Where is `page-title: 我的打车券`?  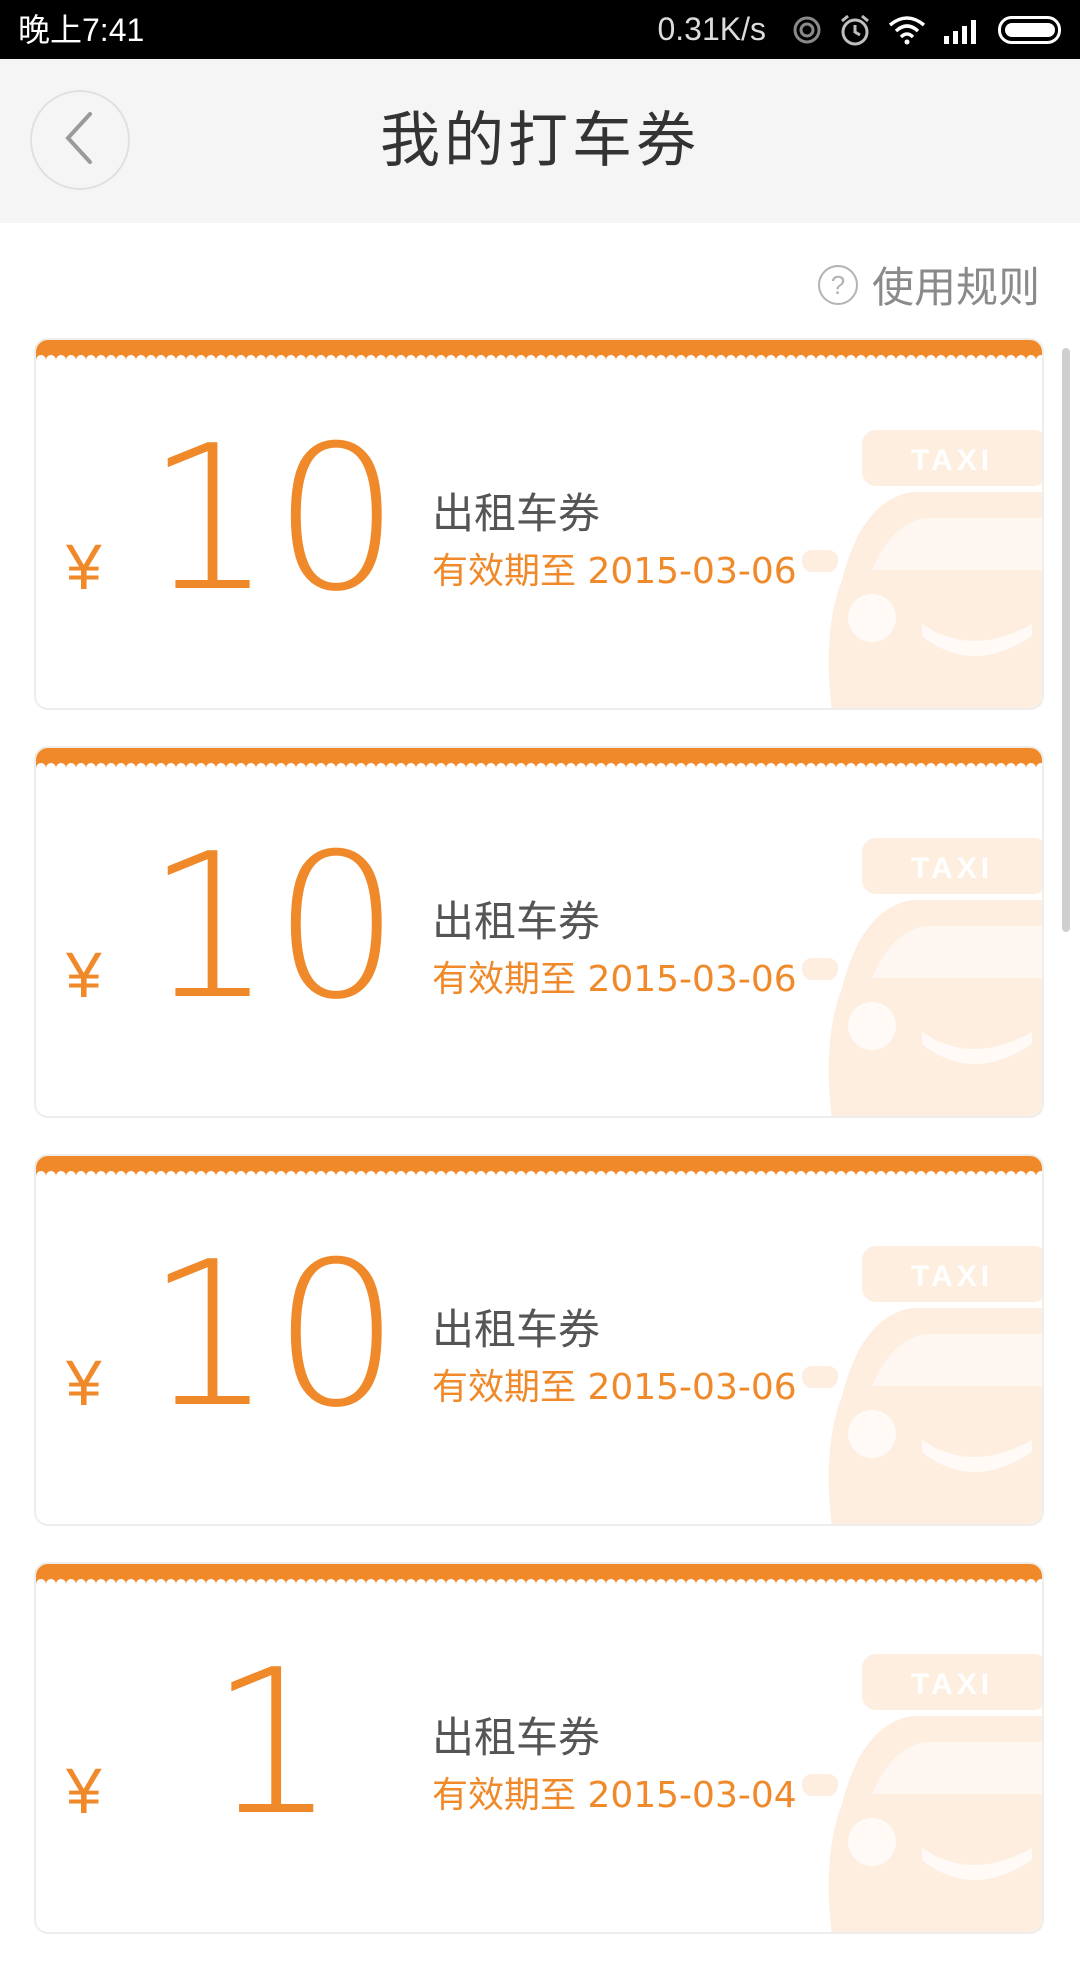 page-title: 我的打车券 is located at coordinates (540, 141).